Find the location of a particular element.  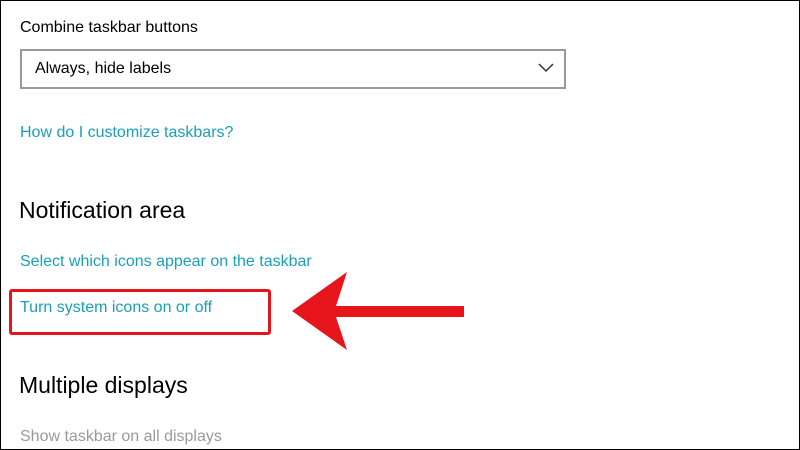

select-icons-link: Select which icons appear on the taskbar is located at coordinates (166, 262).